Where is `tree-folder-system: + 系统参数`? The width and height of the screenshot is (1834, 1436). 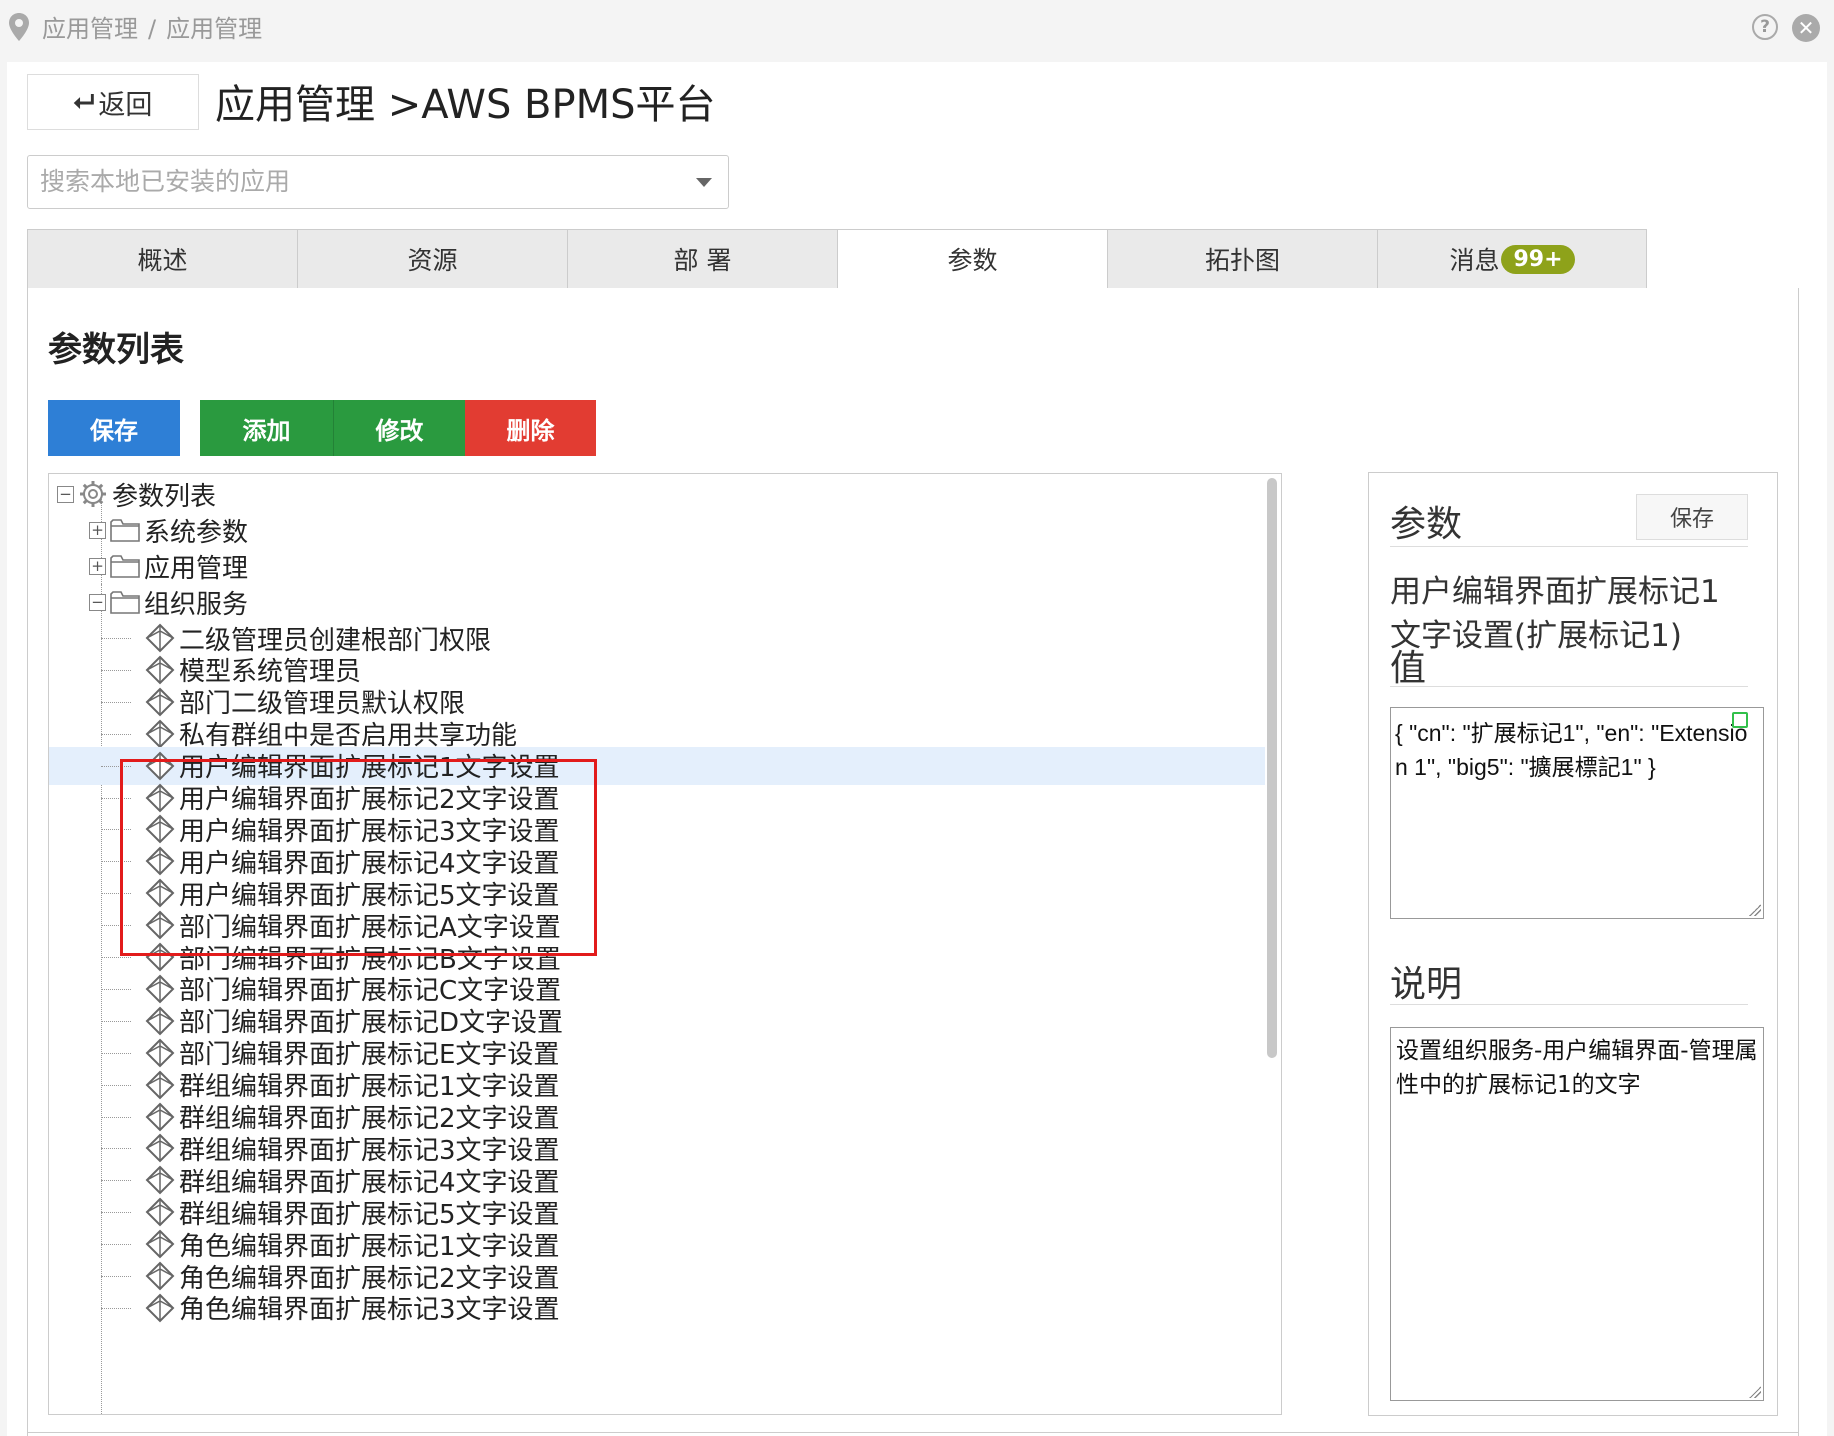
tree-folder-system: + 系统参数 is located at coordinates (168, 530).